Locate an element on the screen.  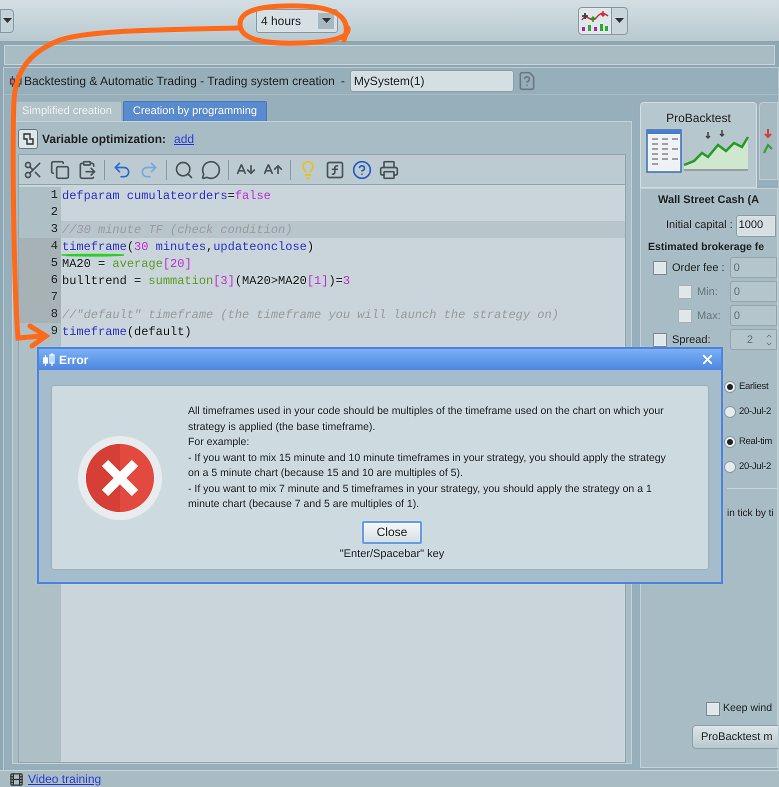
code-line: //"default" timeframe (the timeframe you will launch the strategy on) is located at coordinates (310, 315).